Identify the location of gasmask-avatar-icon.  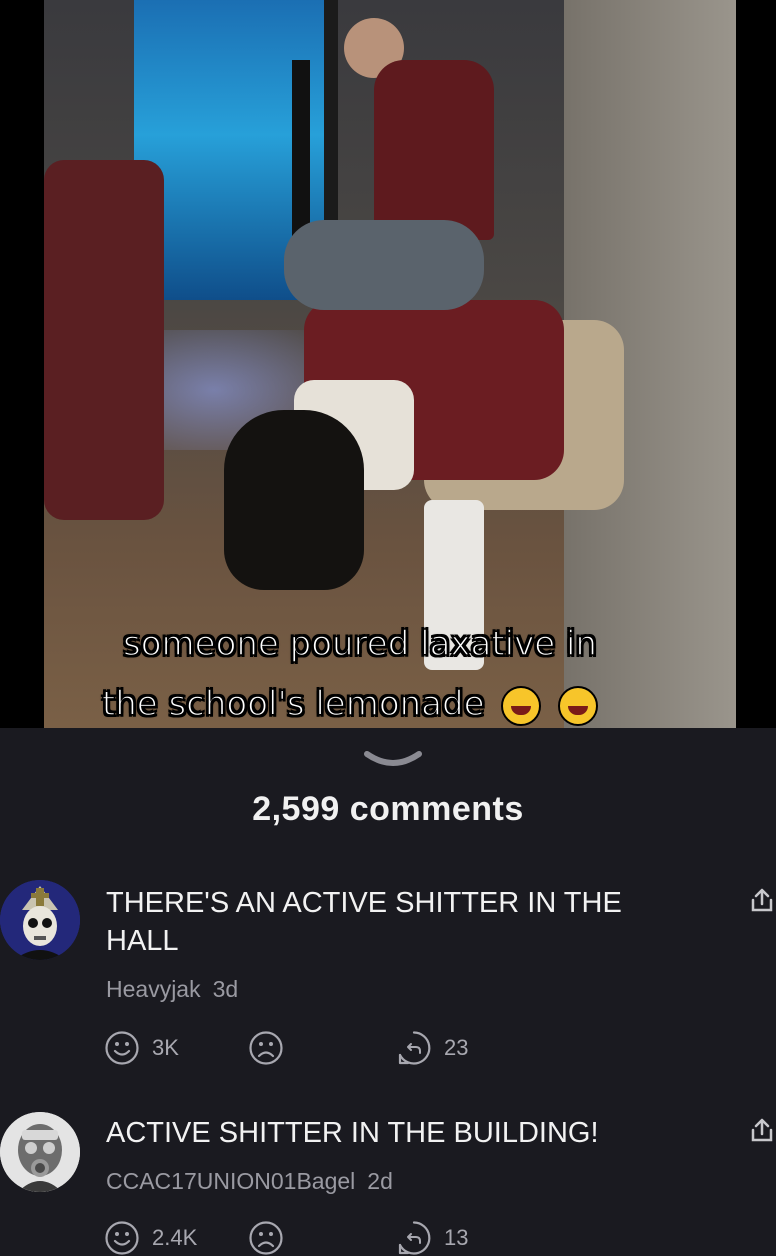
(40, 1152).